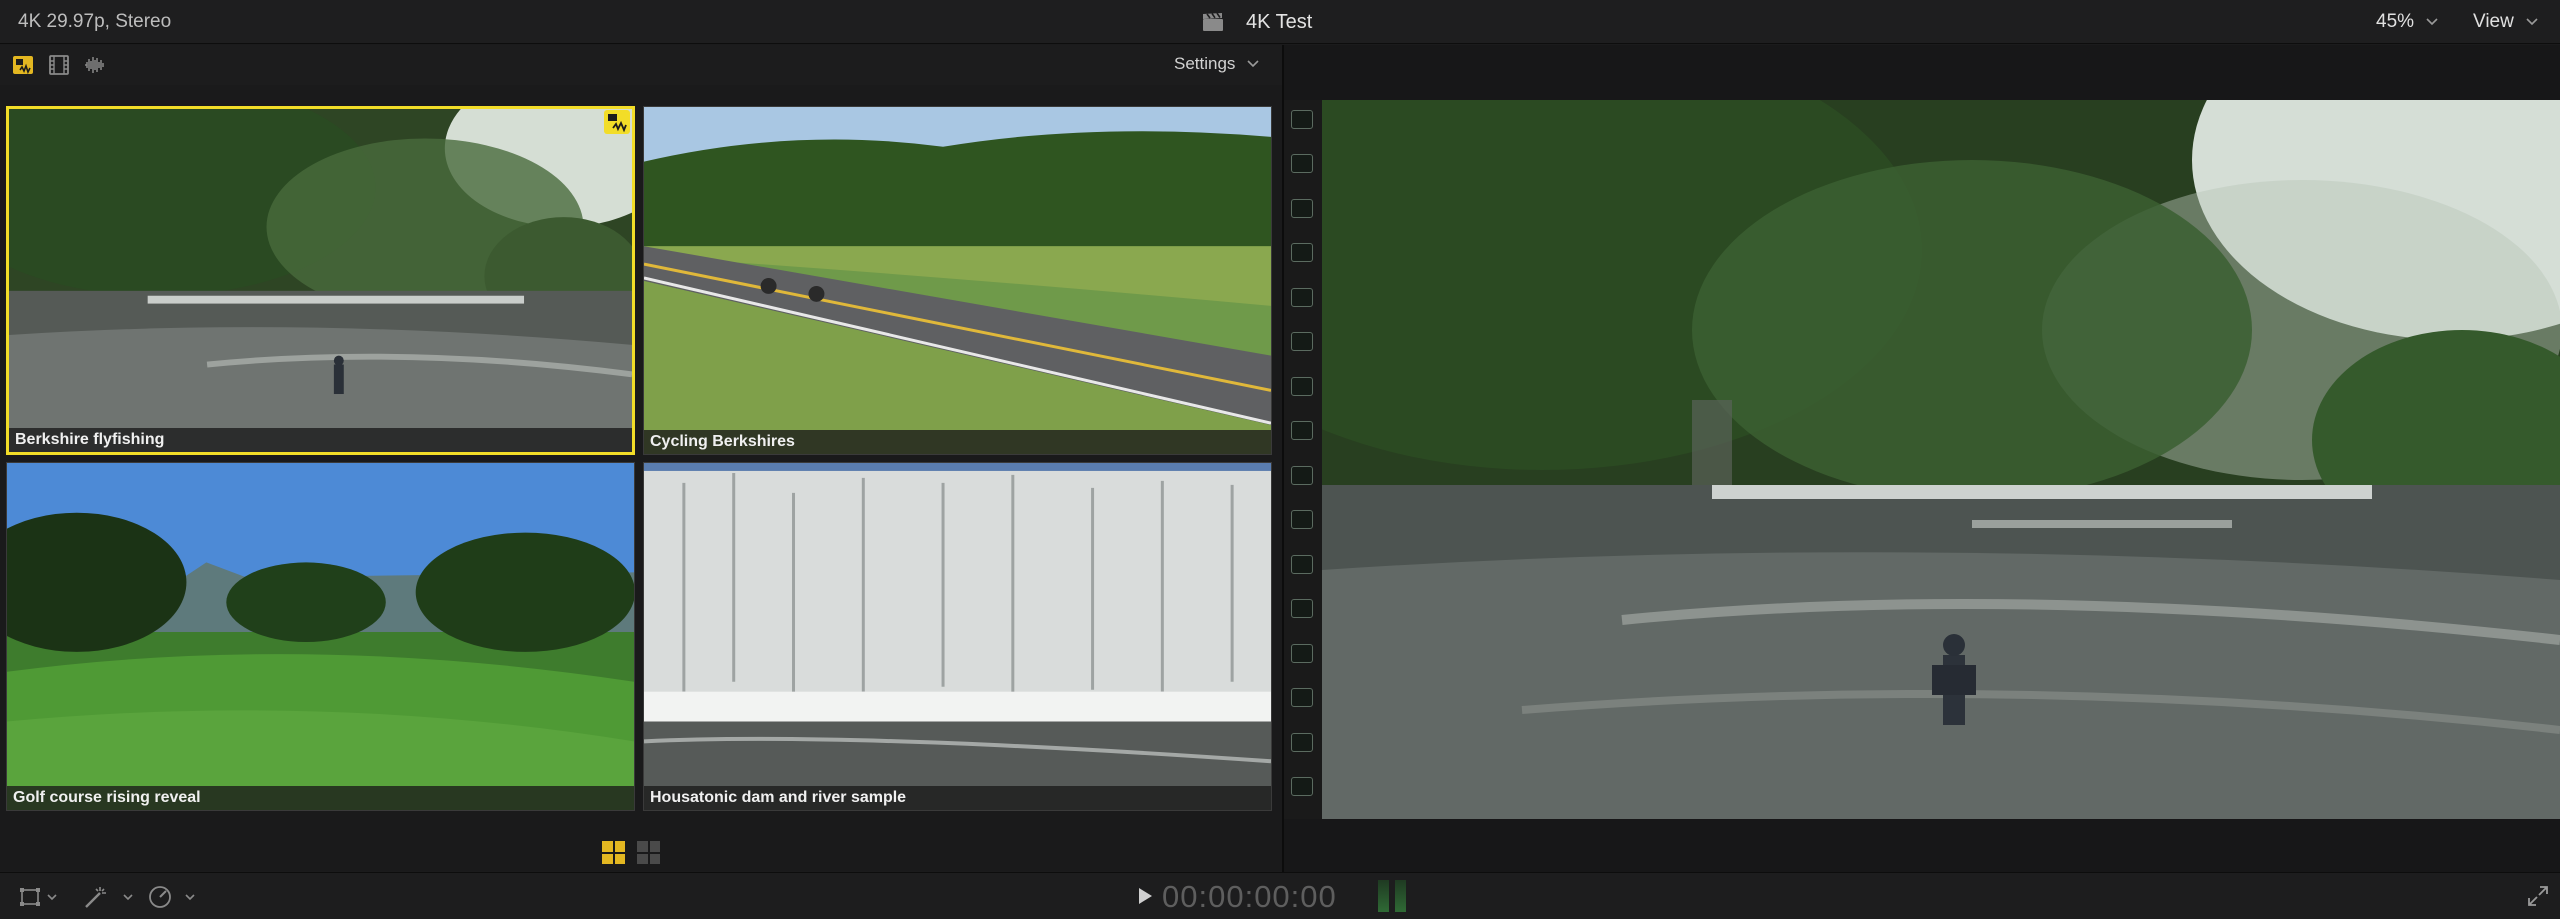  I want to click on settings-label: Settings, so click(1205, 63).